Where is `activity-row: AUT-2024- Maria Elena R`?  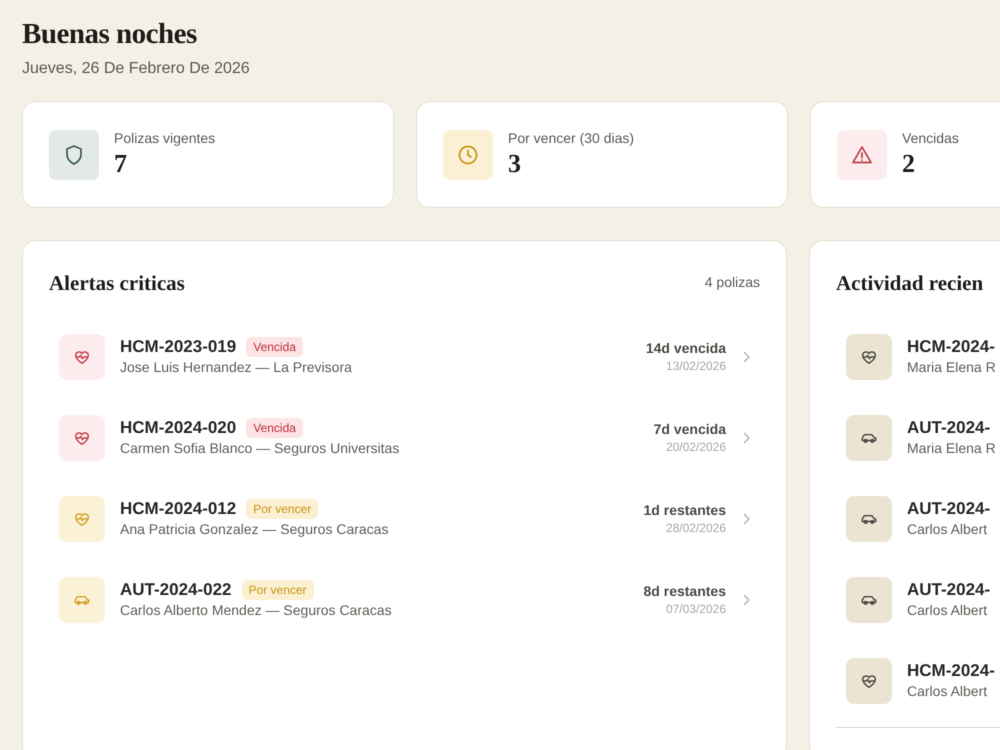 activity-row: AUT-2024- Maria Elena R is located at coordinates (918, 437).